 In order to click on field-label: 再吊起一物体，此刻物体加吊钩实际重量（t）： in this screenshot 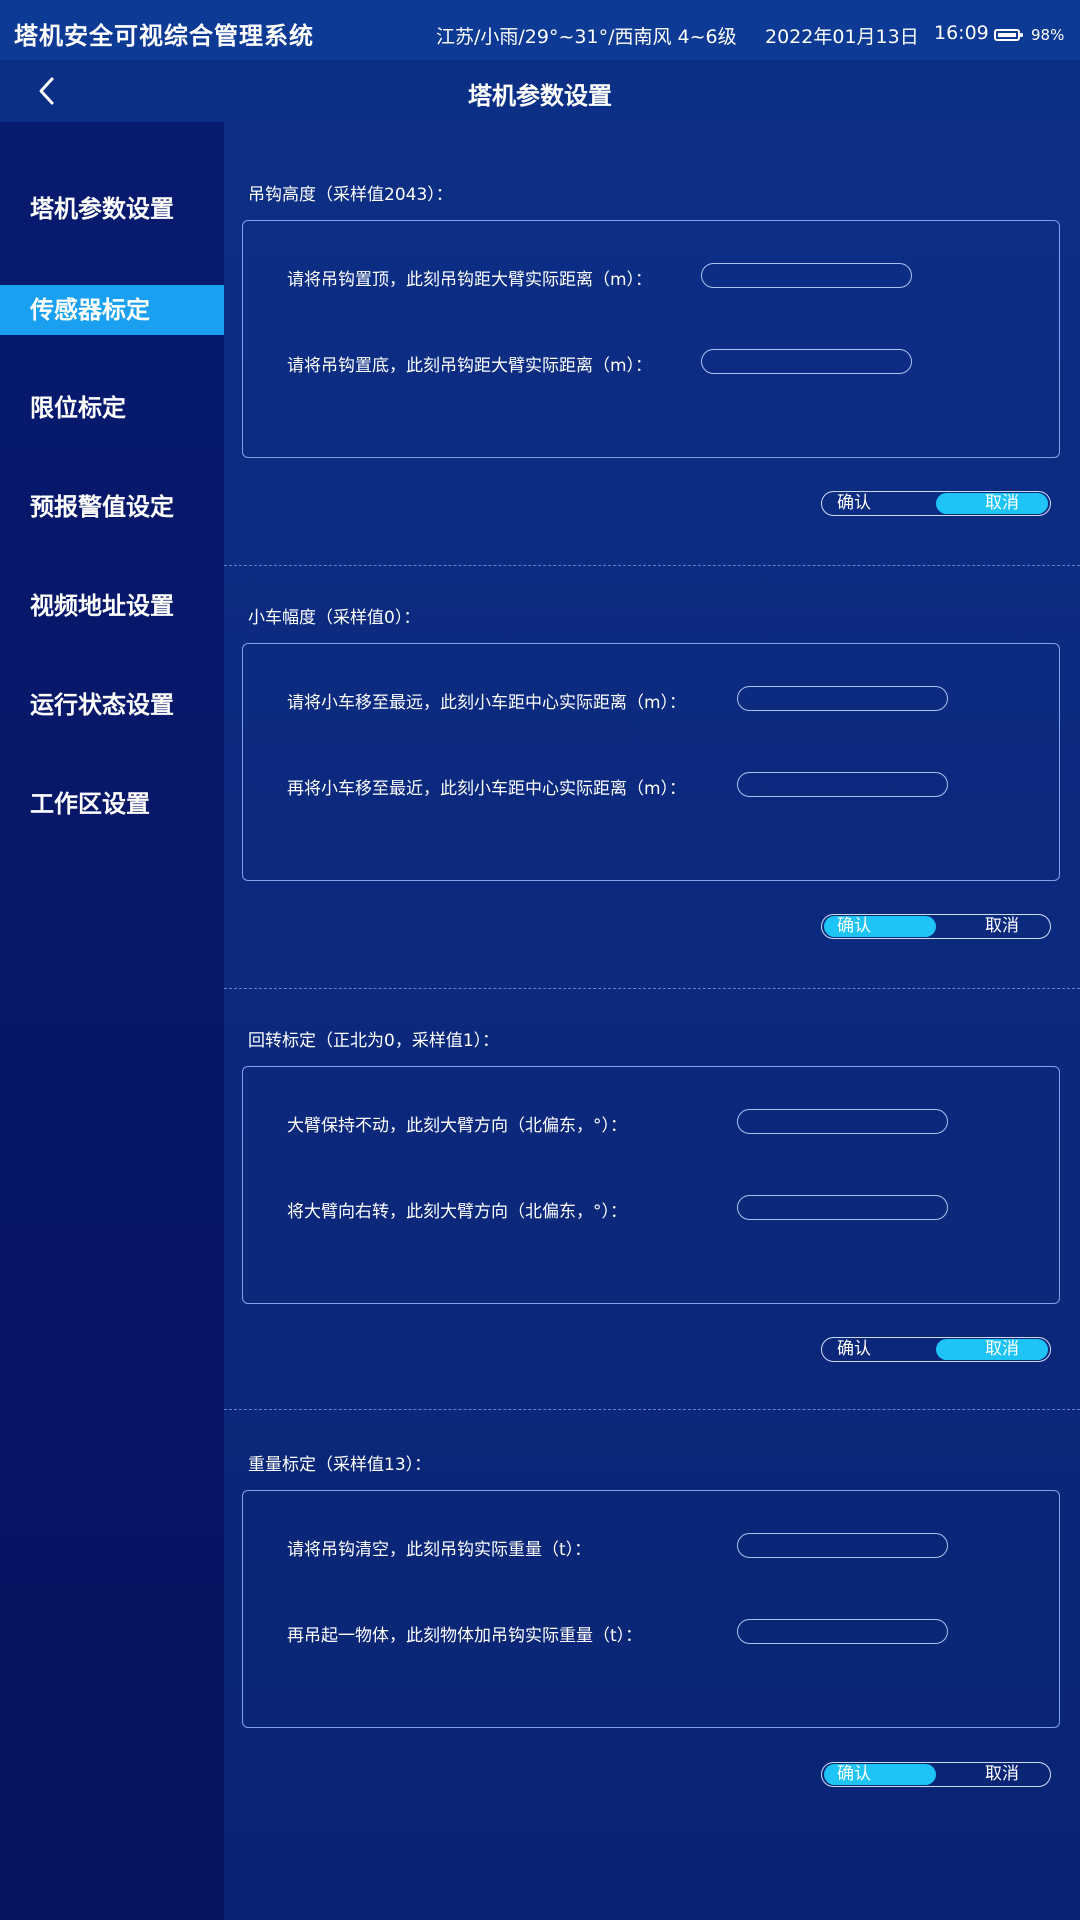, I will do `click(465, 1636)`.